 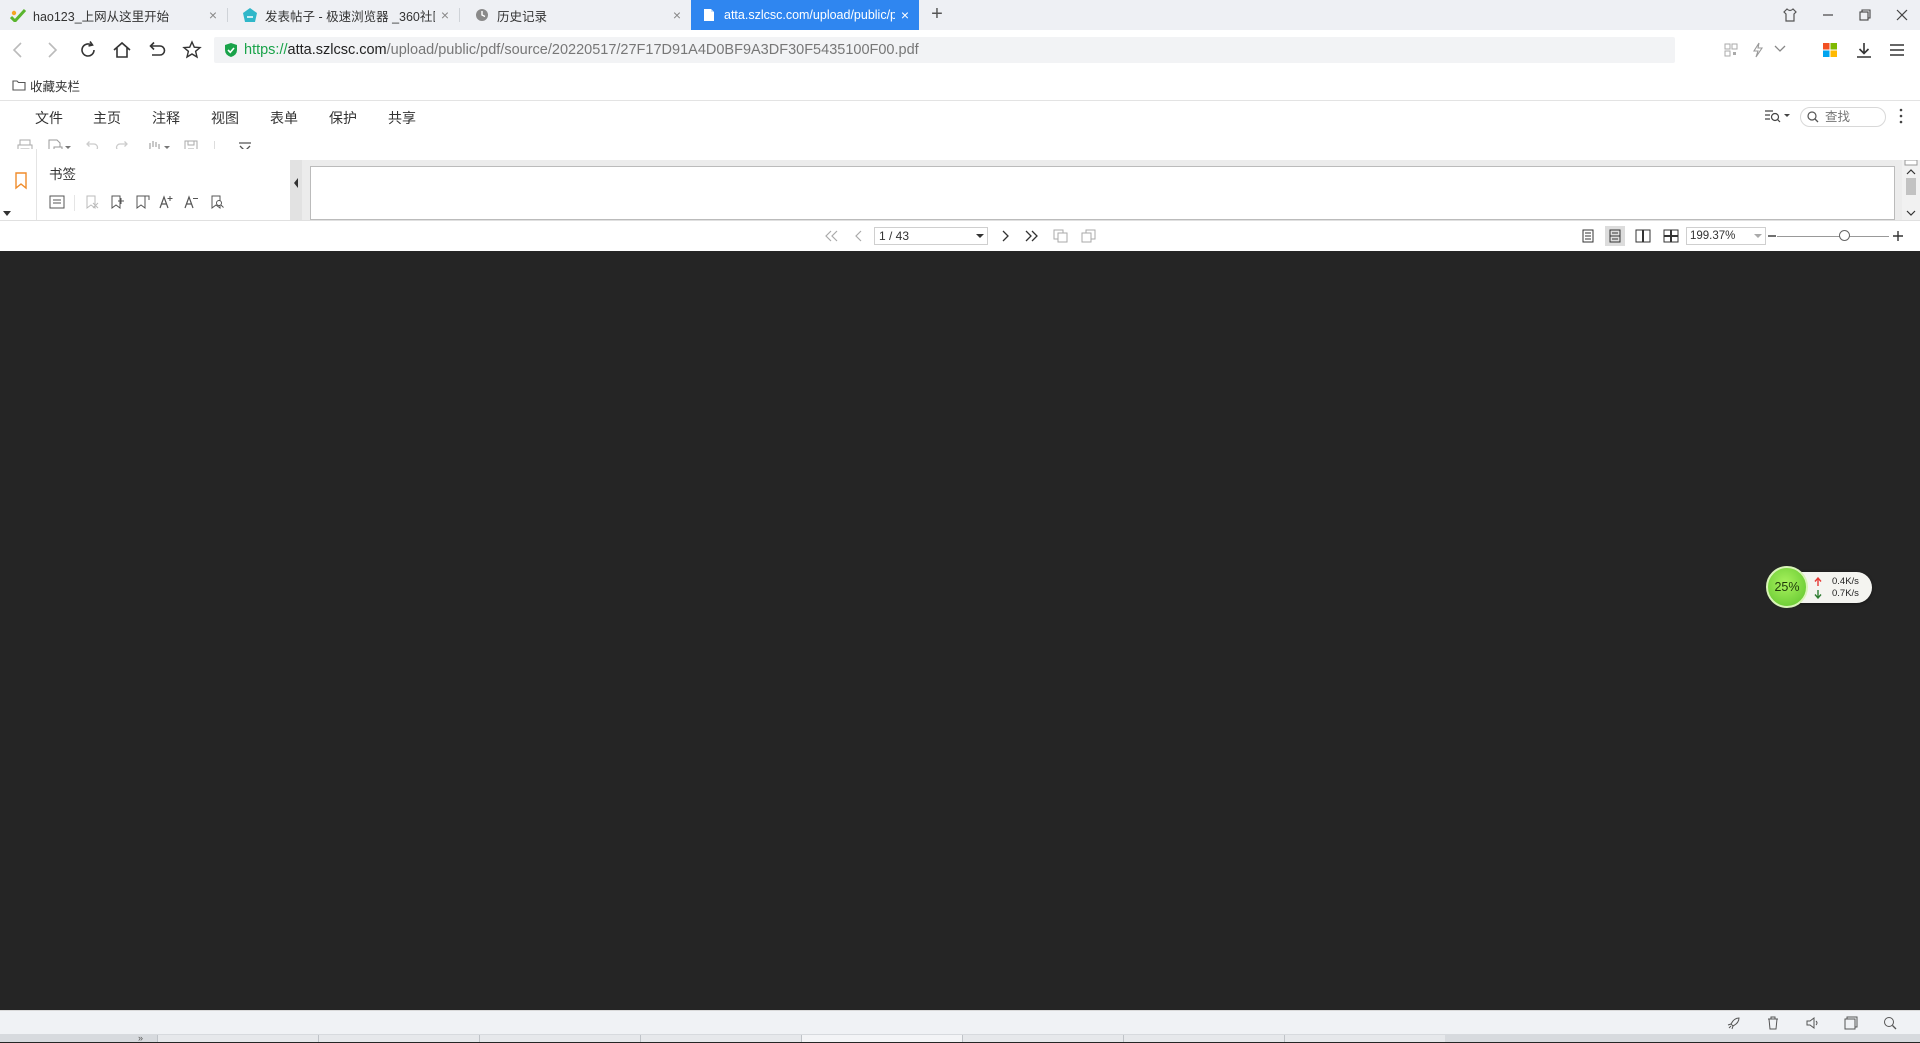 I want to click on zoom-in-icon, so click(x=1898, y=236).